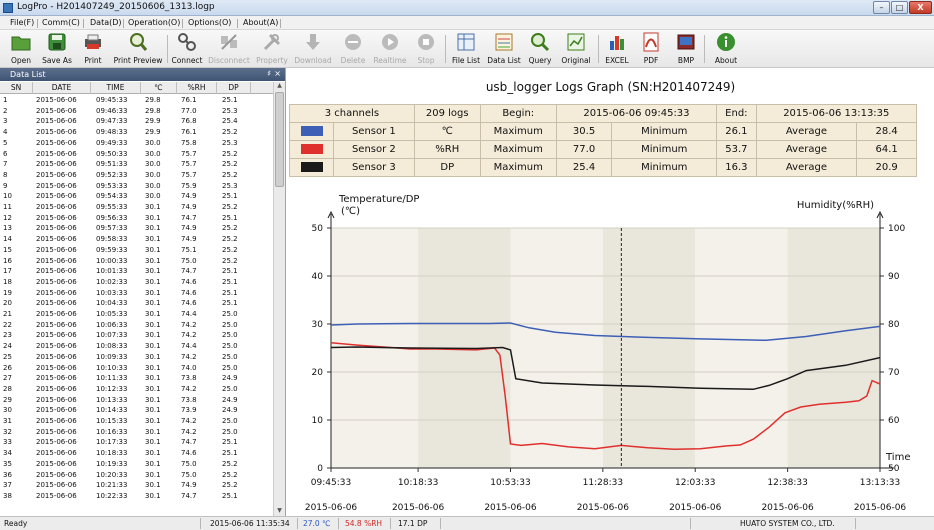  I want to click on menu-file: File(F), so click(22, 22).